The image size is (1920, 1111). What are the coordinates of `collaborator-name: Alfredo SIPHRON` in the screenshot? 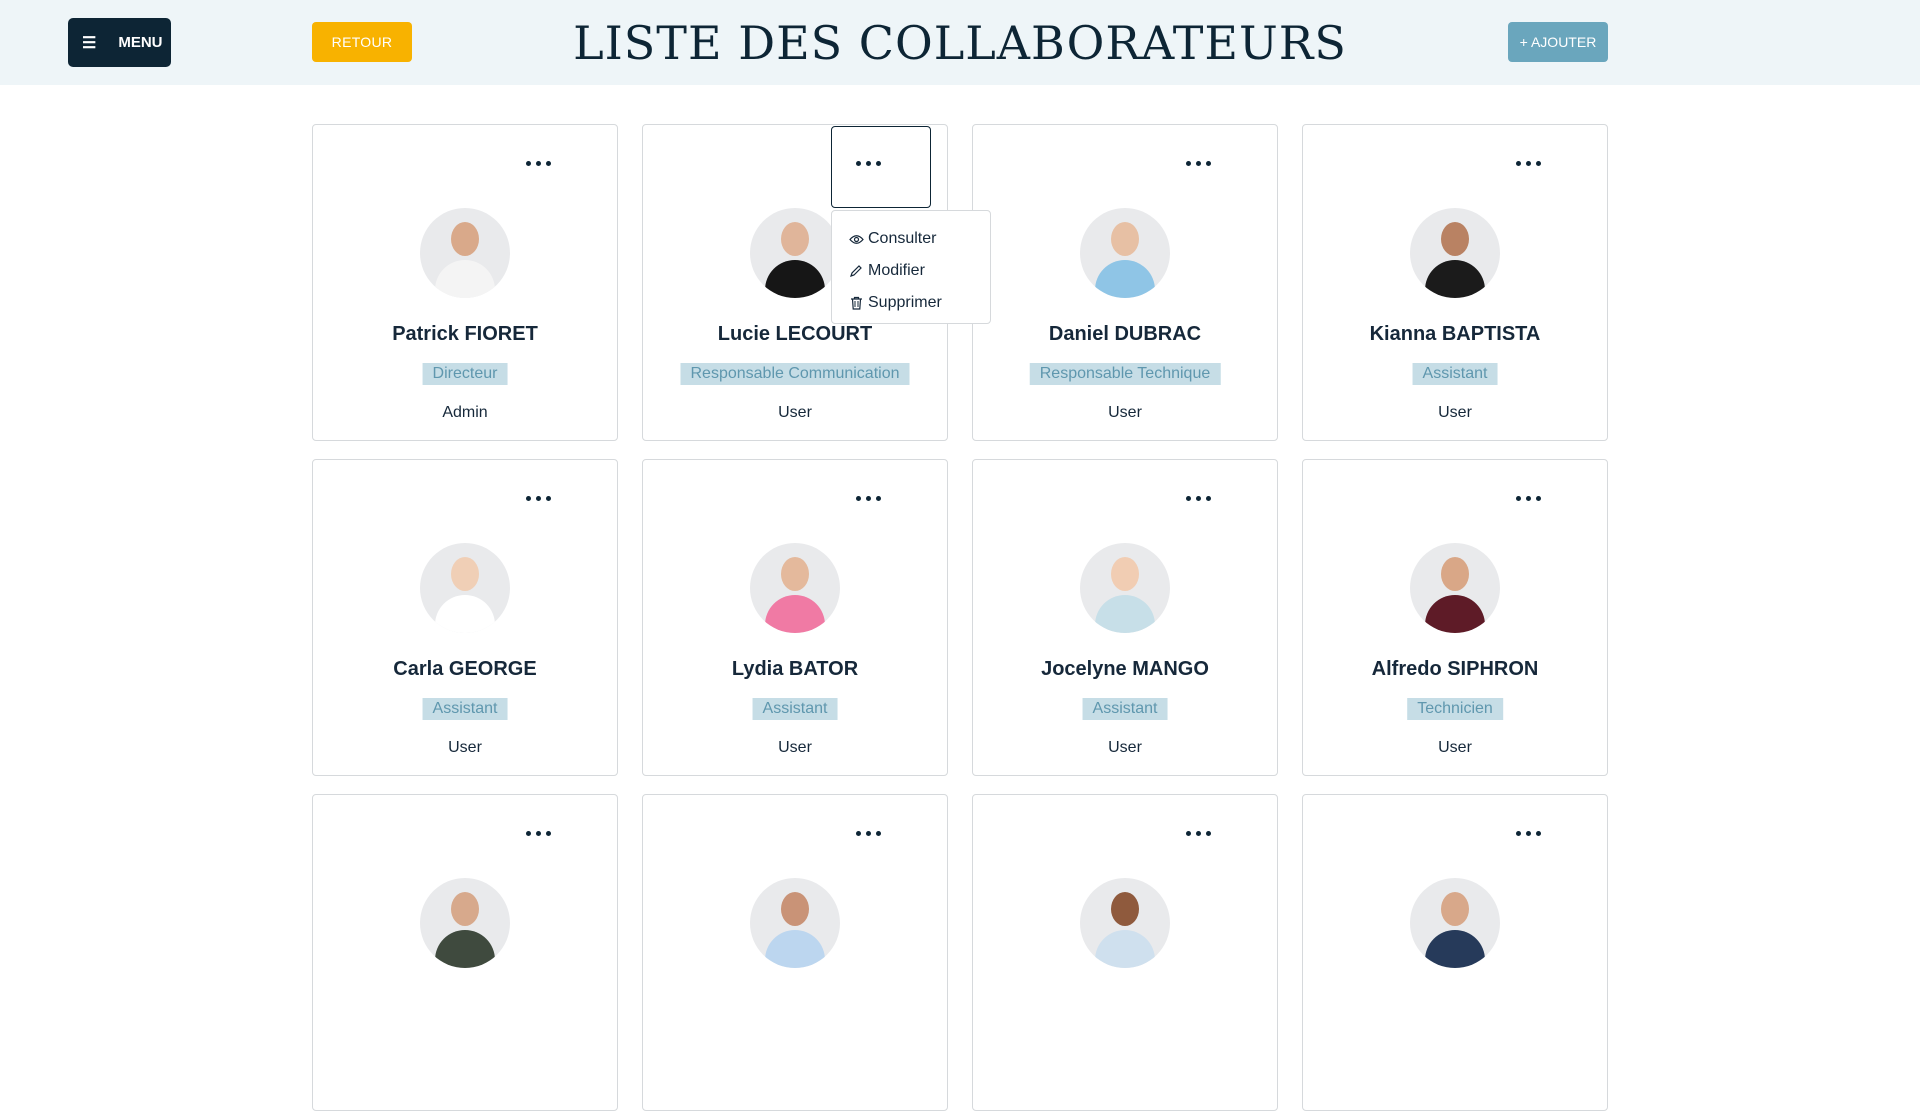 It's located at (1455, 669).